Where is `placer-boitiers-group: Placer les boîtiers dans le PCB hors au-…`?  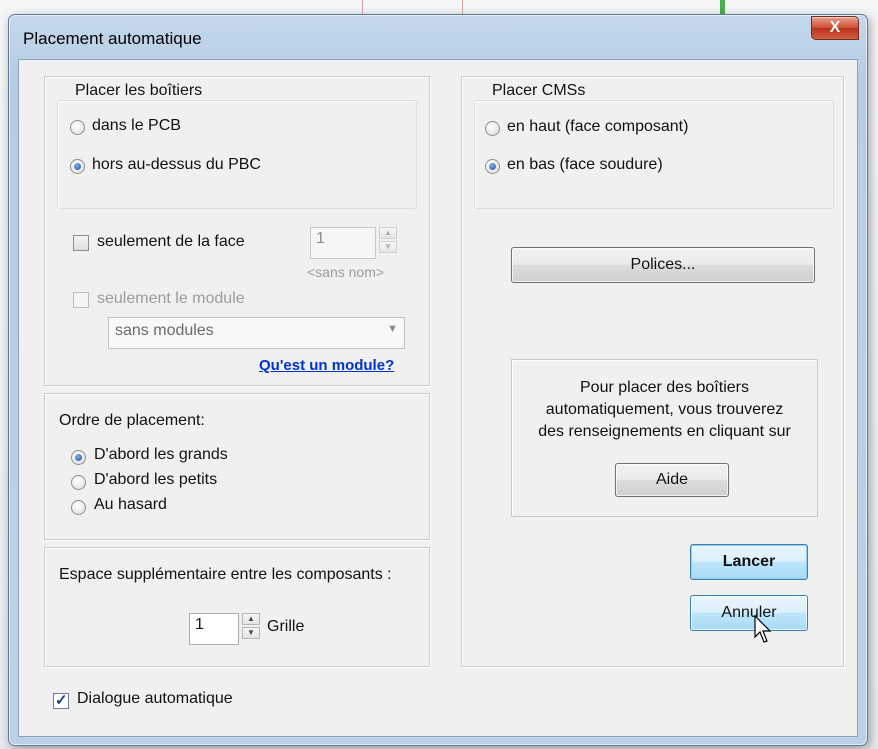
placer-boitiers-group: Placer les boîtiers dans le PCB hors au-… is located at coordinates (237, 145).